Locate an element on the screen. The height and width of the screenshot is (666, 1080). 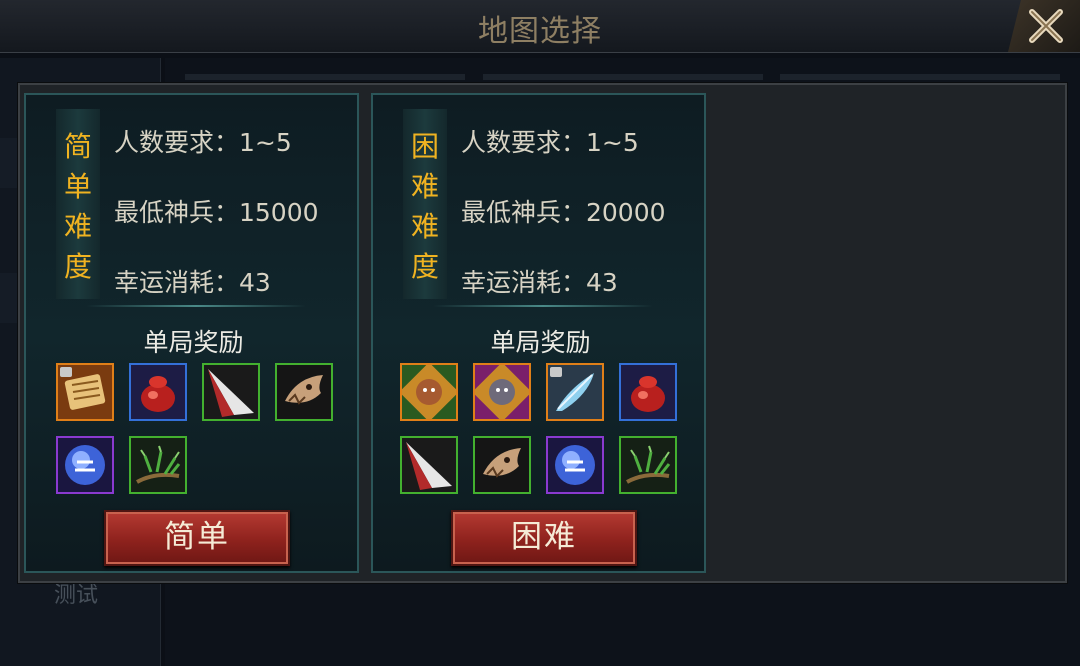
hard-button: 困难 is located at coordinates (544, 538).